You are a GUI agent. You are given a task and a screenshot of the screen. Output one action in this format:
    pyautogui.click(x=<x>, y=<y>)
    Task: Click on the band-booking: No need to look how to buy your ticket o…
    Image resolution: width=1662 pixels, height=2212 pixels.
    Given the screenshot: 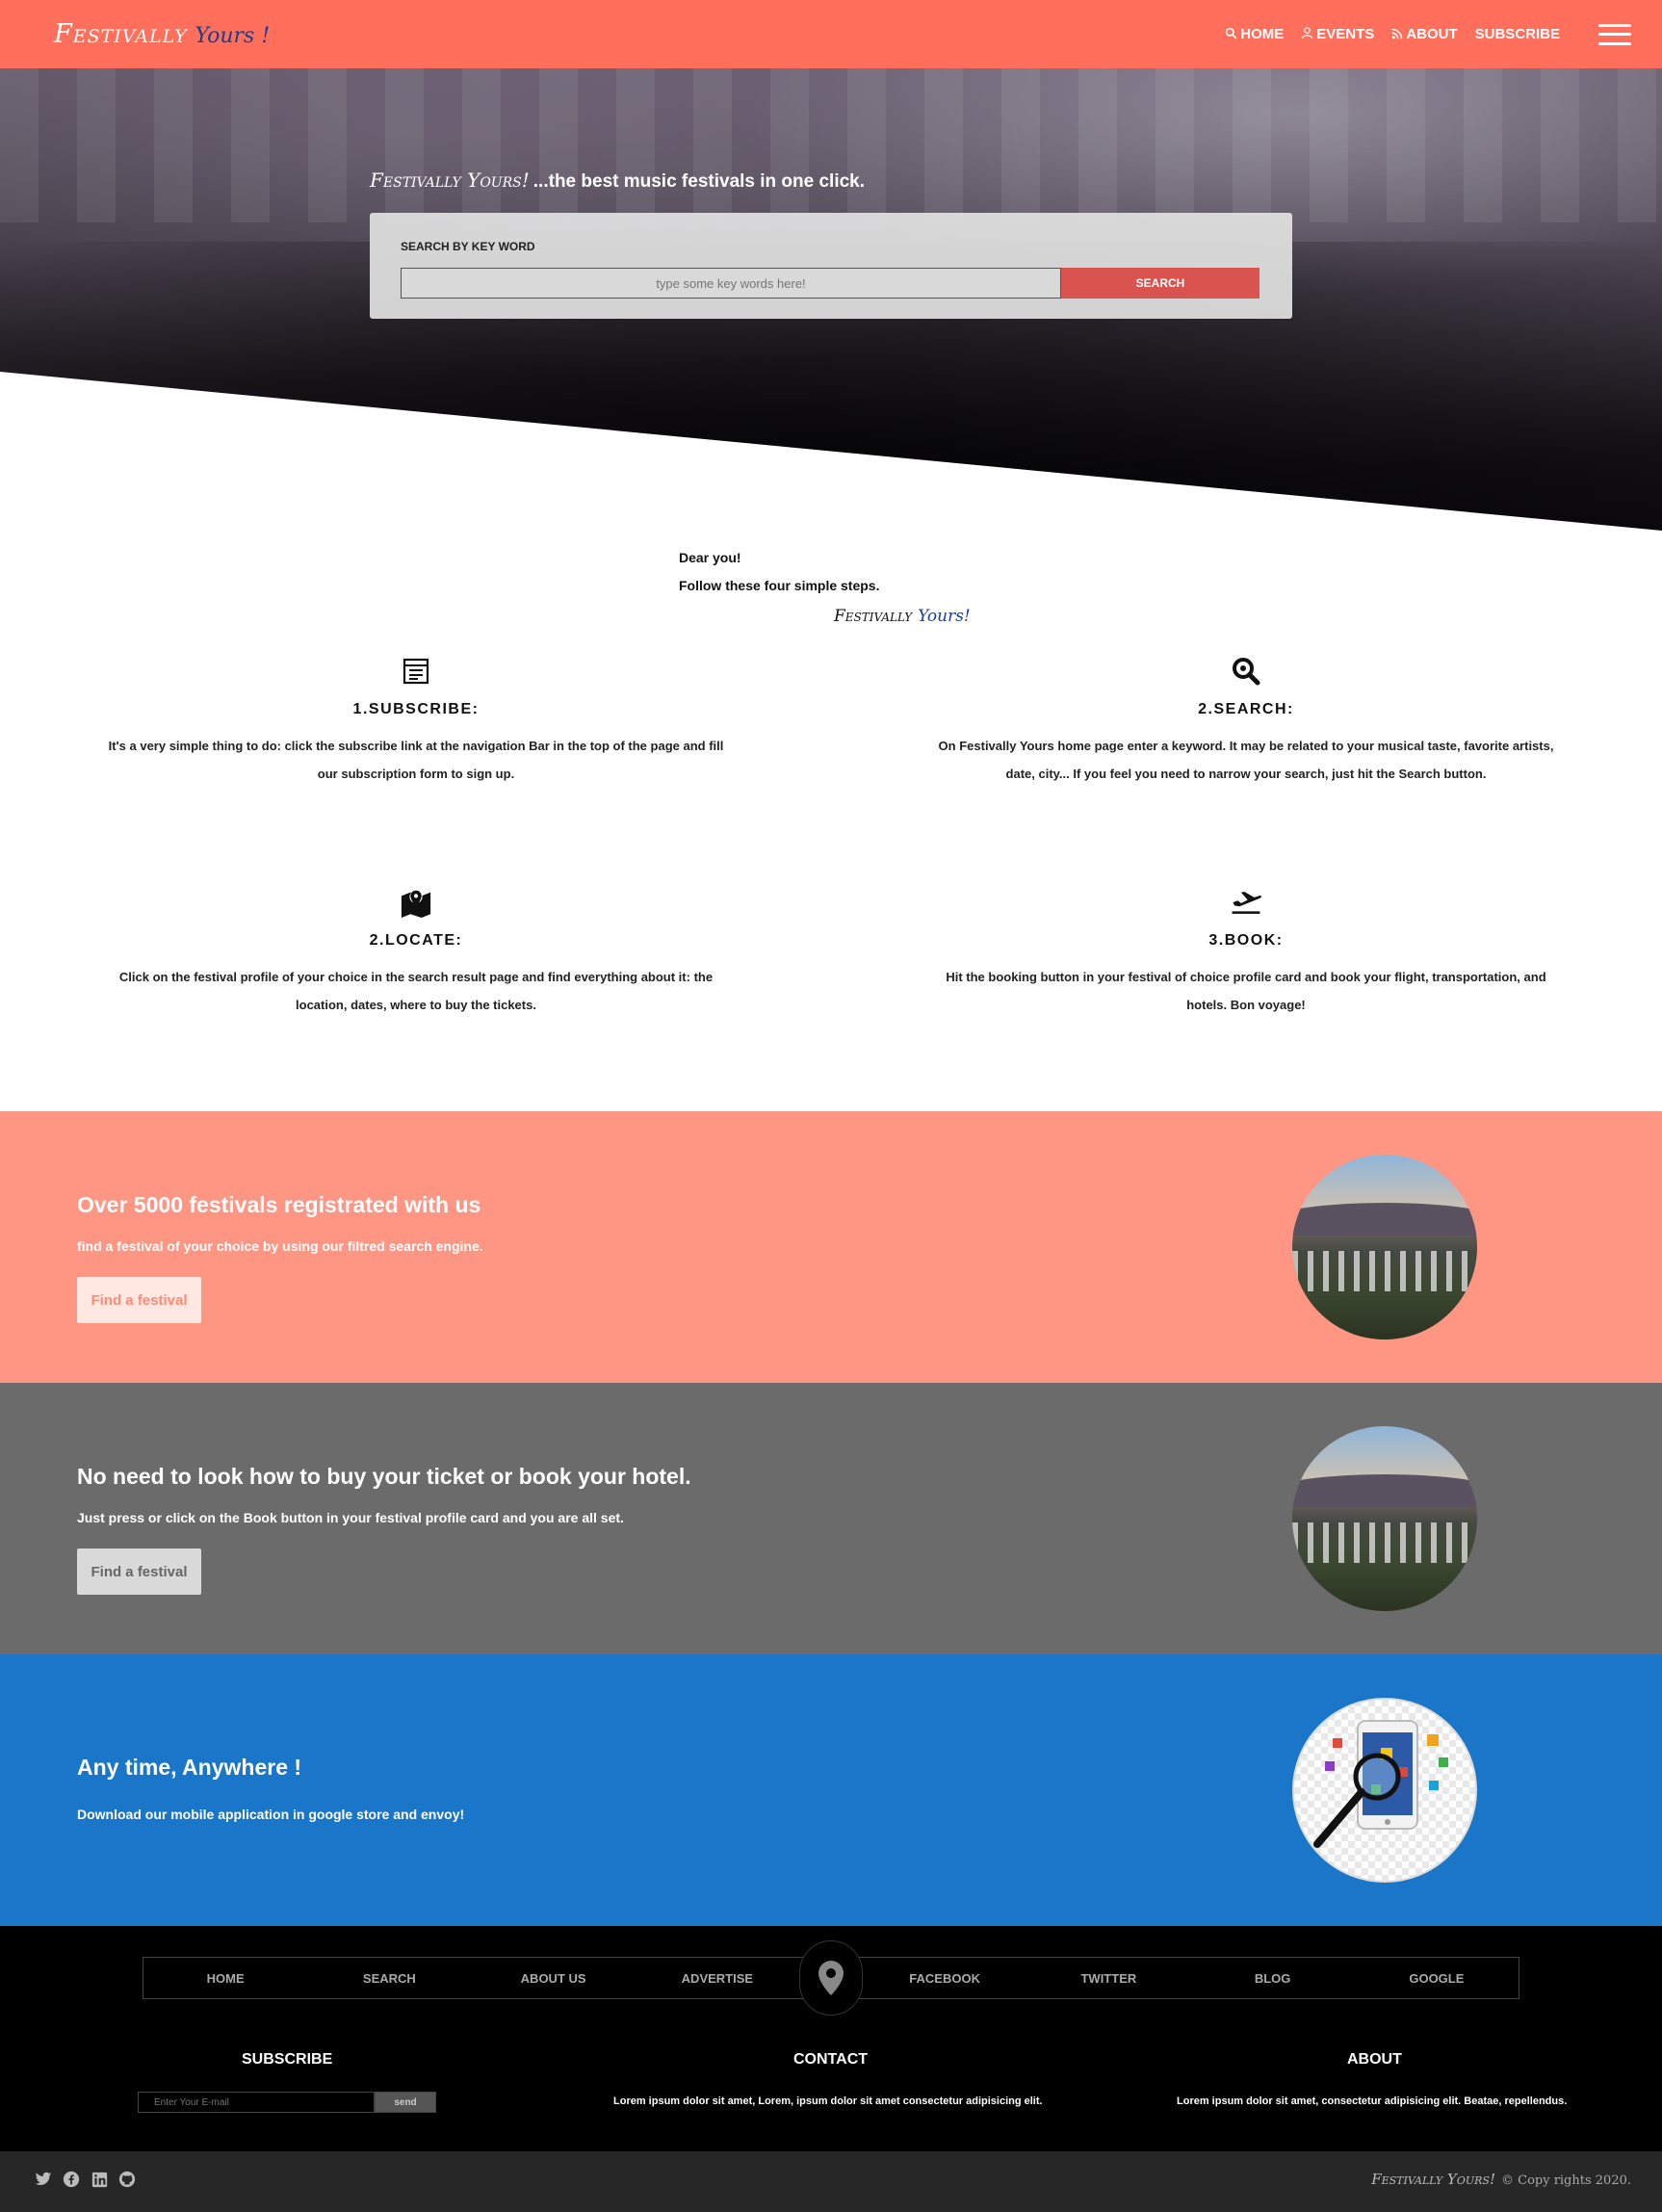 What is the action you would take?
    pyautogui.click(x=831, y=1518)
    